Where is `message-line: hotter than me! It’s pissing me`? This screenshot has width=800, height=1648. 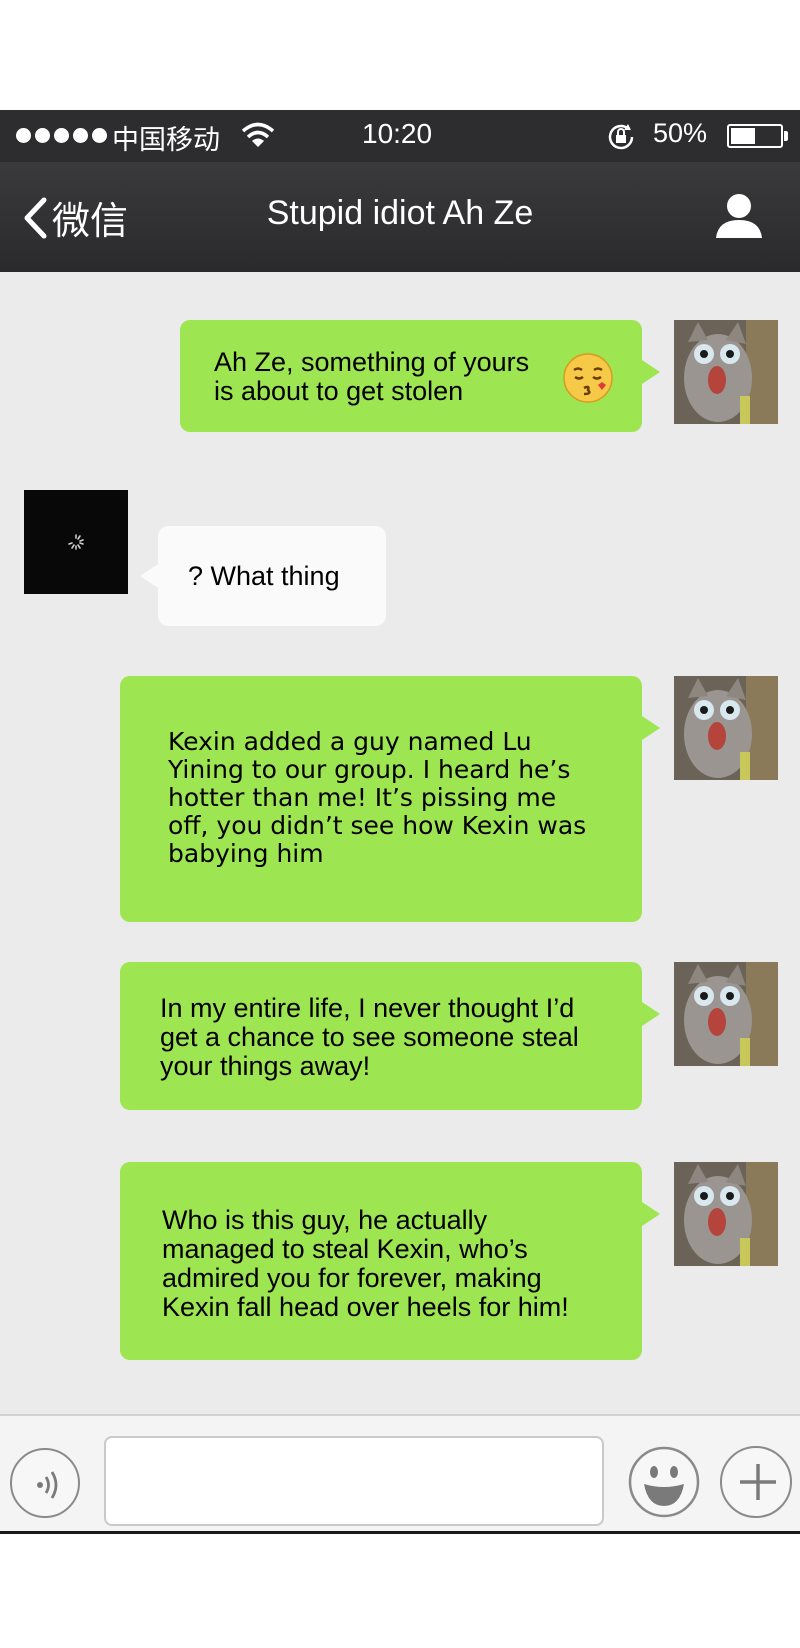
message-line: hotter than me! It’s pissing me is located at coordinates (362, 797).